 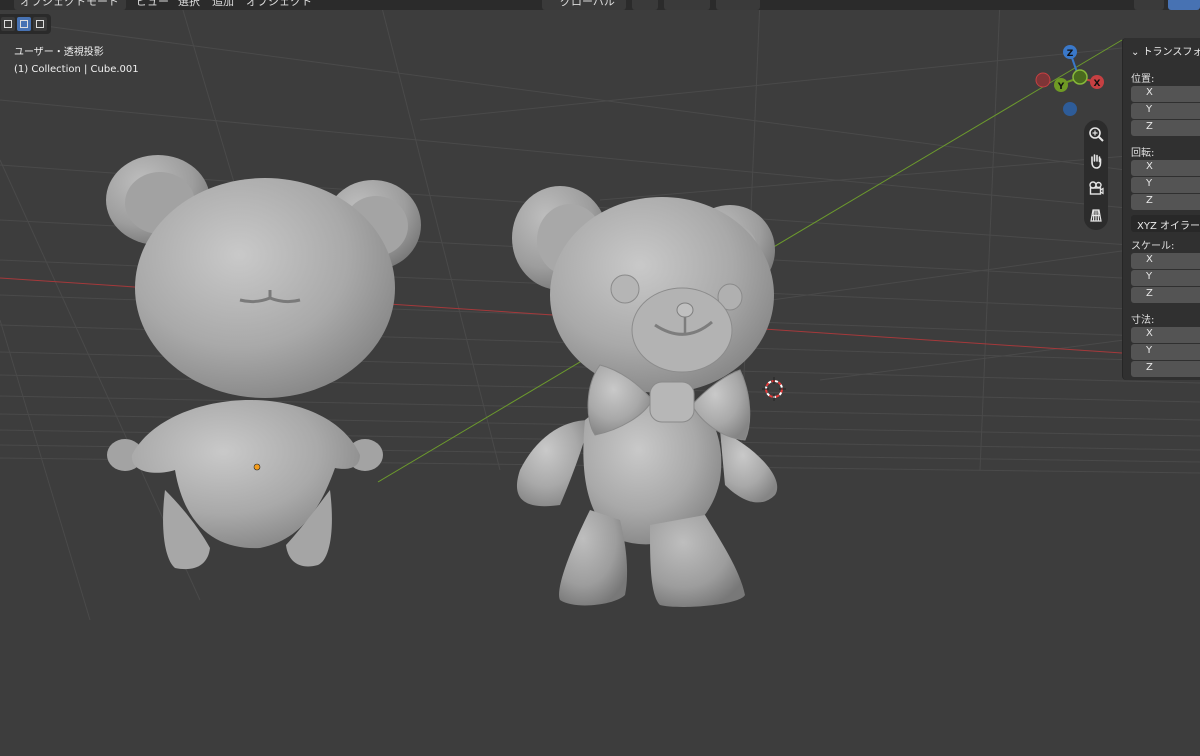 What do you see at coordinates (1184, 5) in the screenshot?
I see `gizmo-toggle-button` at bounding box center [1184, 5].